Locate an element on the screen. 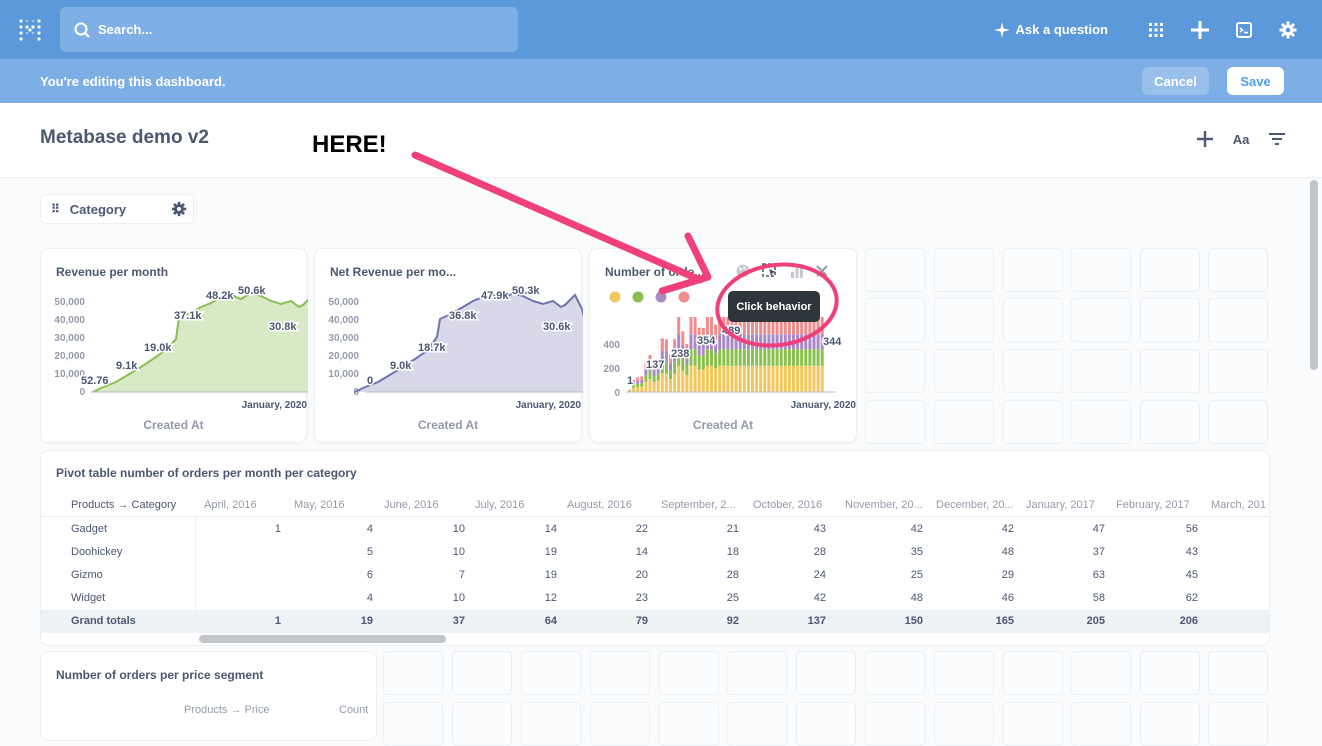 The image size is (1322, 746). corner-header: Products → Category is located at coordinates (123, 505).